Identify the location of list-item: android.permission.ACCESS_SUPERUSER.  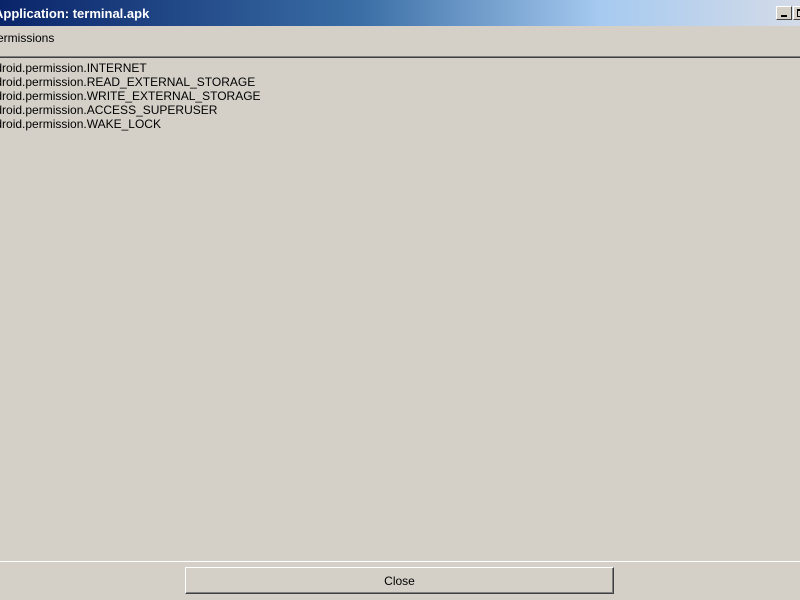
(130, 110).